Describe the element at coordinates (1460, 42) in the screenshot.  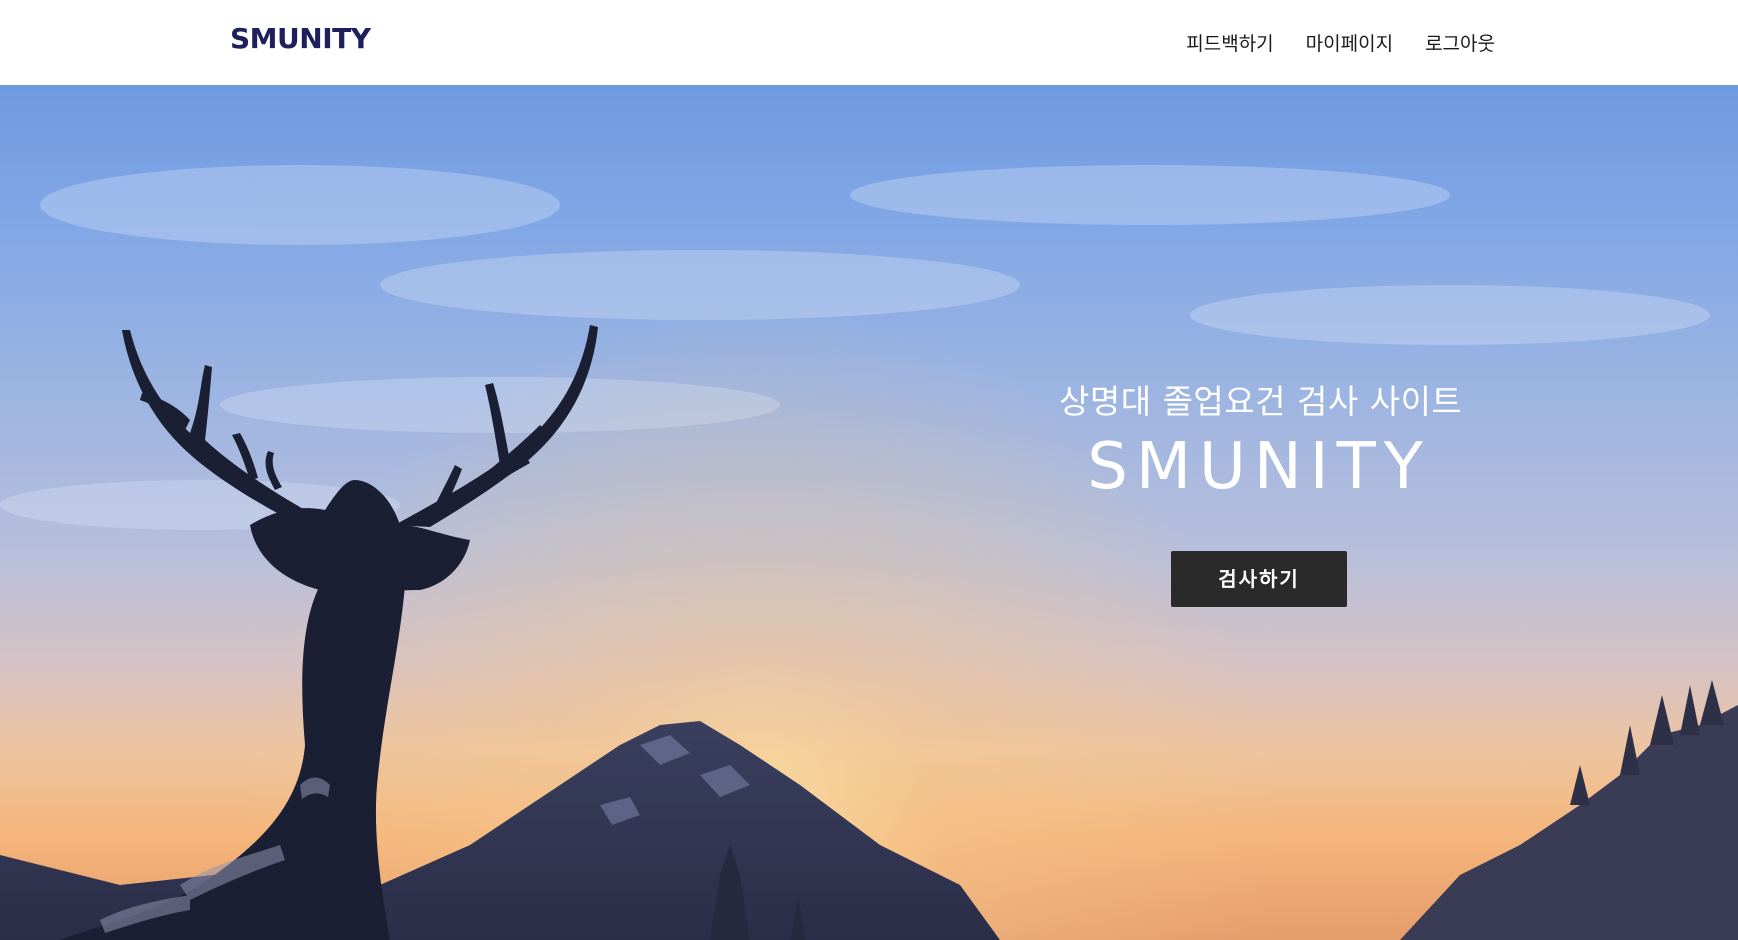
I see `nav-link-logout: 로그아웃` at that location.